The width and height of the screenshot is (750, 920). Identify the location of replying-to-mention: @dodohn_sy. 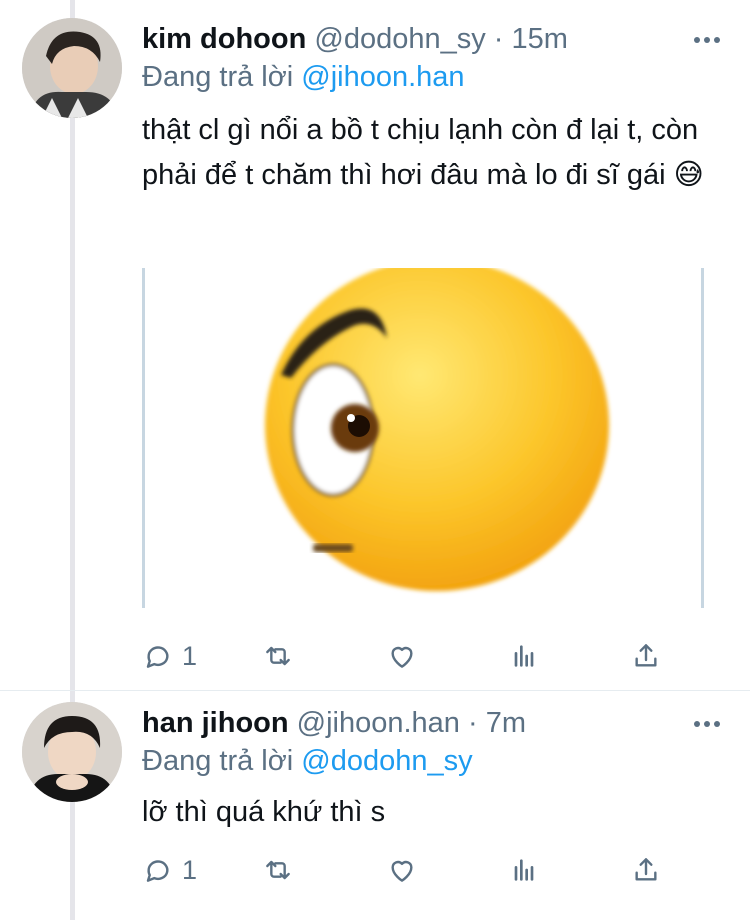
(386, 761).